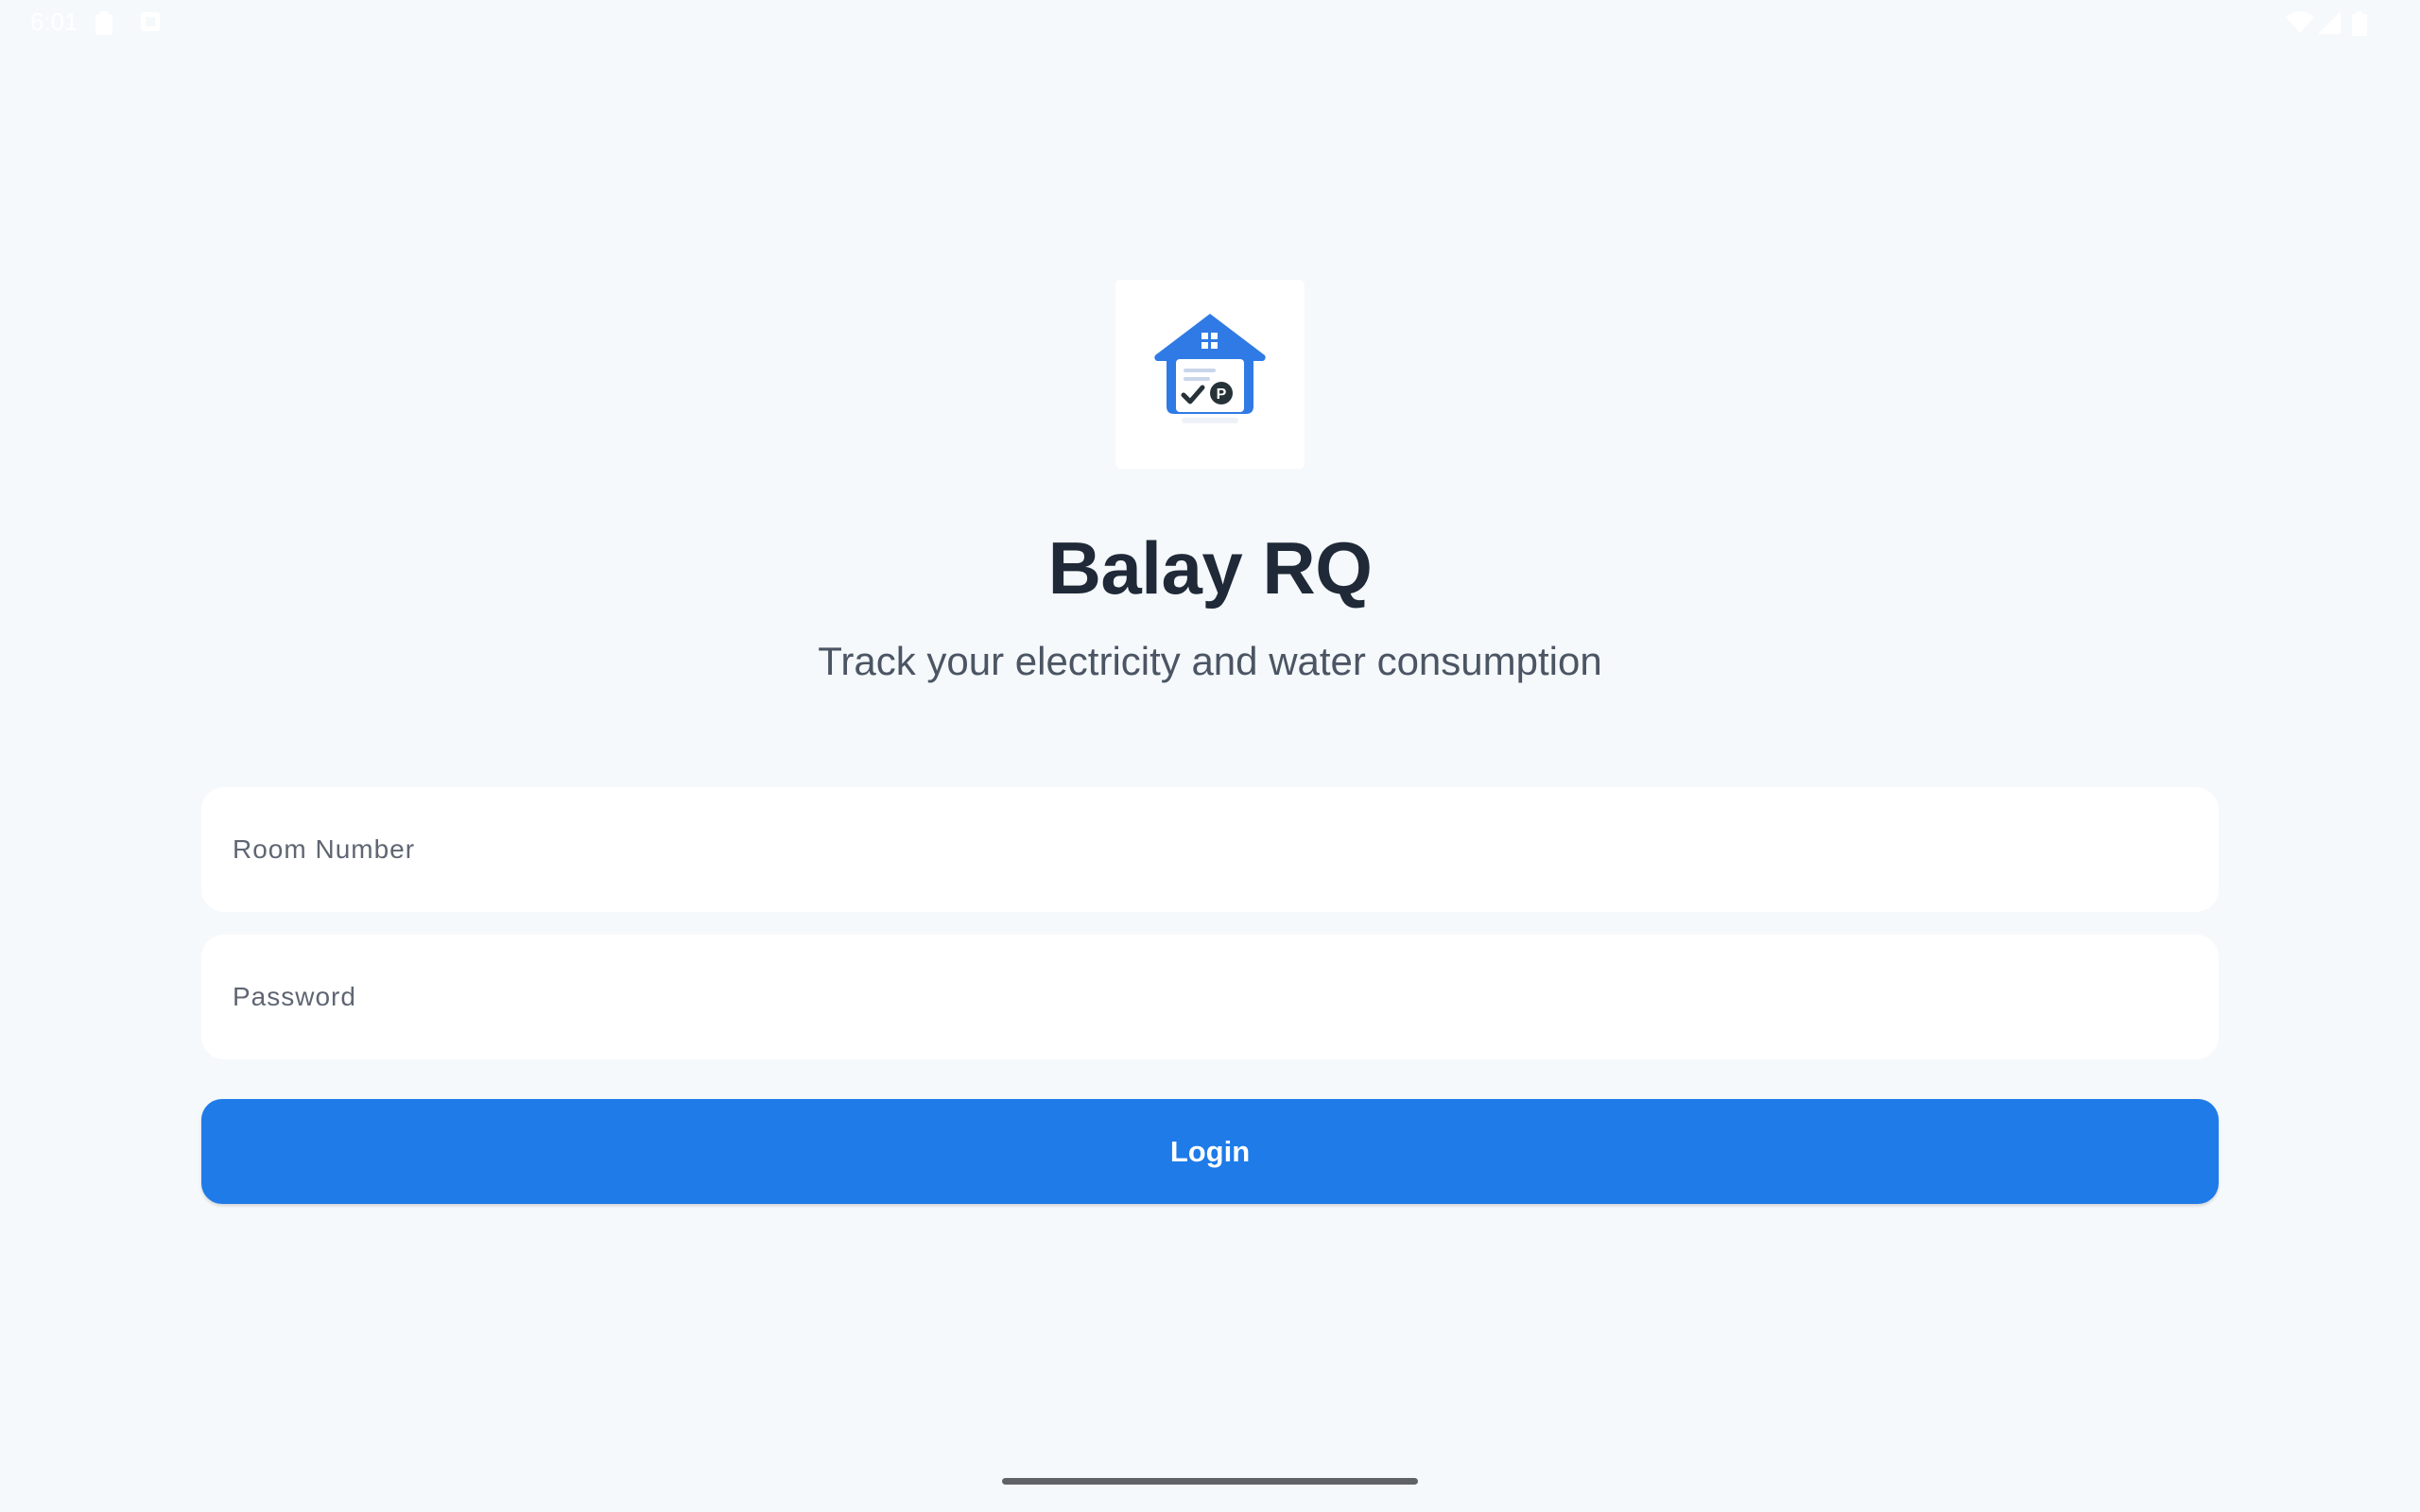  What do you see at coordinates (1210, 1151) in the screenshot?
I see `login-button: Login` at bounding box center [1210, 1151].